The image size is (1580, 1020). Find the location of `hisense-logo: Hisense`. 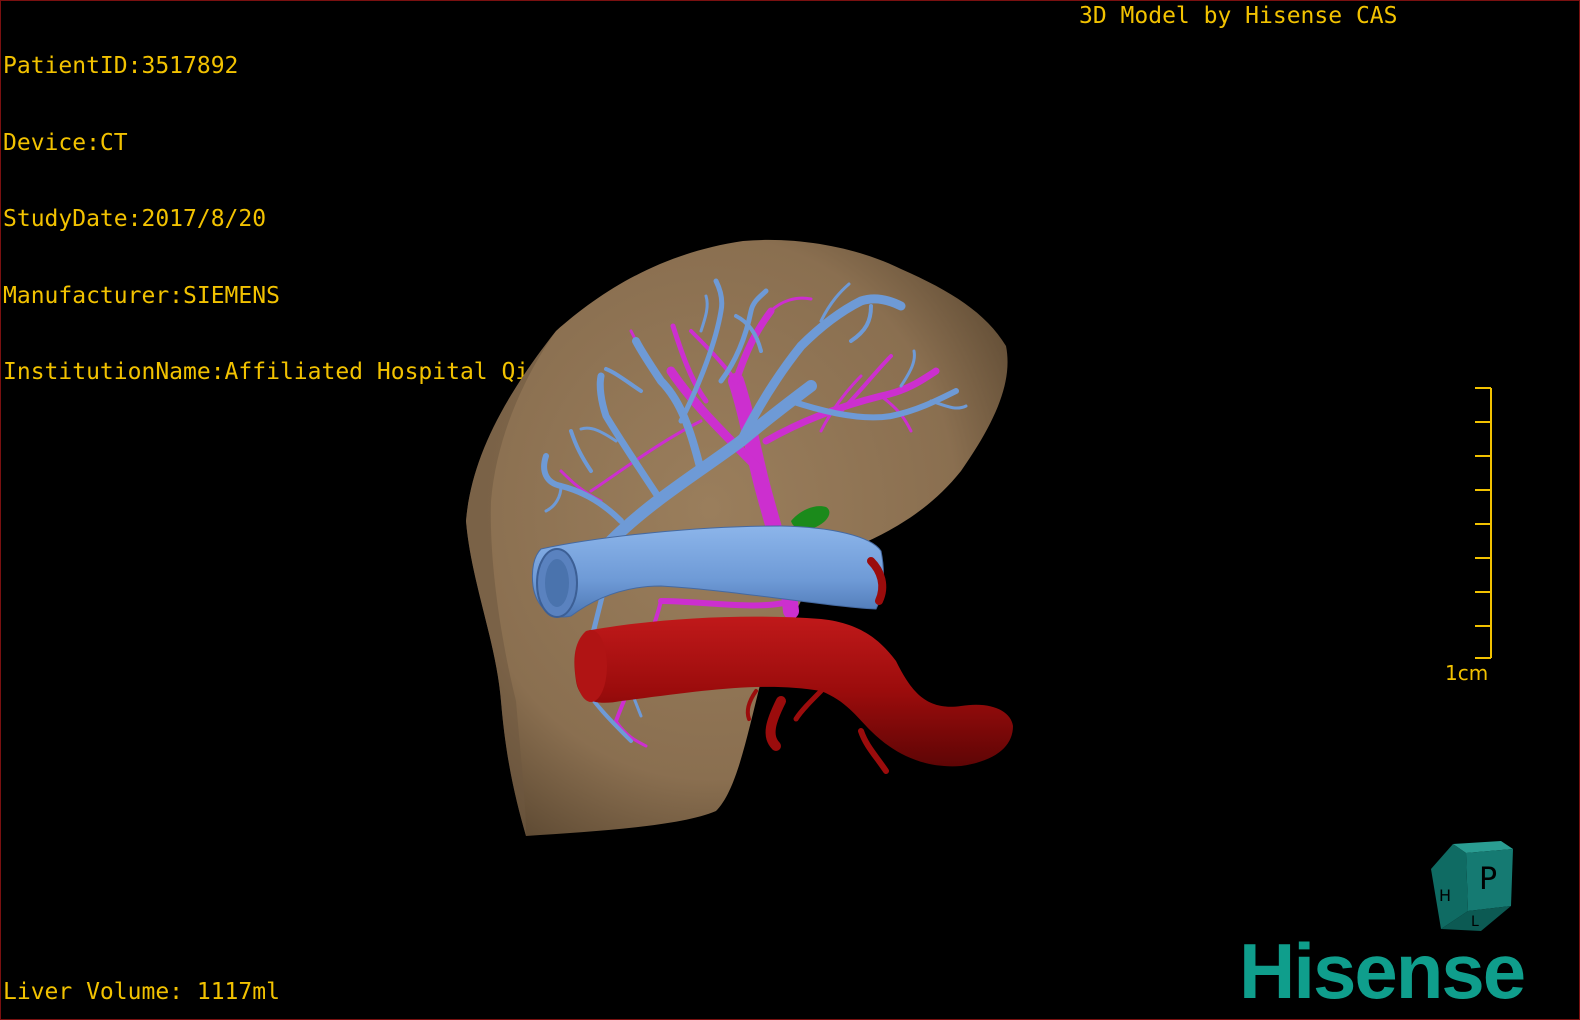

hisense-logo: Hisense is located at coordinates (1382, 971).